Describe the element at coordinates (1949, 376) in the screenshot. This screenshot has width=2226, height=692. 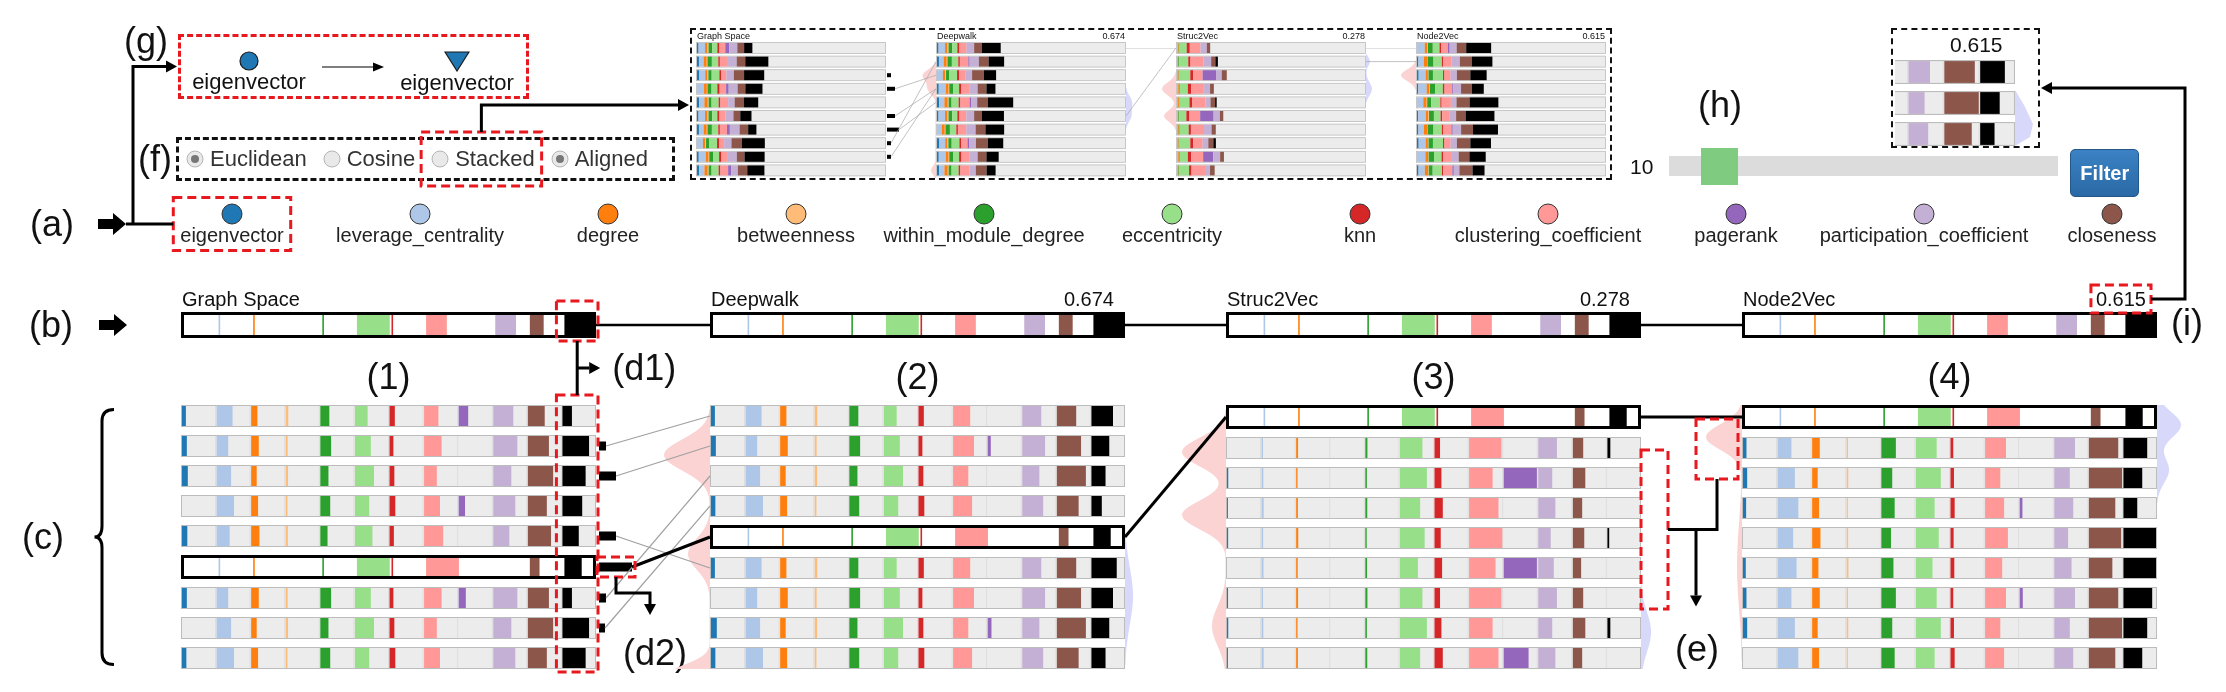
I see `callout-label: (4)` at that location.